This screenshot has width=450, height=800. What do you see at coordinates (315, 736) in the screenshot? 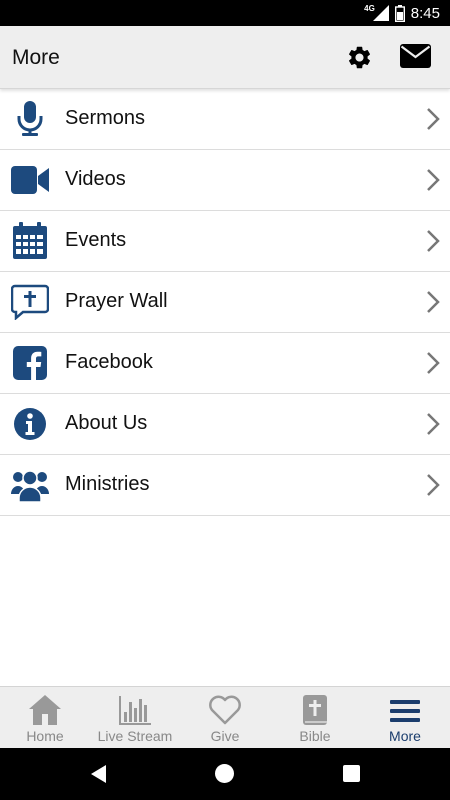
I see `nav-tab-label: Bible` at bounding box center [315, 736].